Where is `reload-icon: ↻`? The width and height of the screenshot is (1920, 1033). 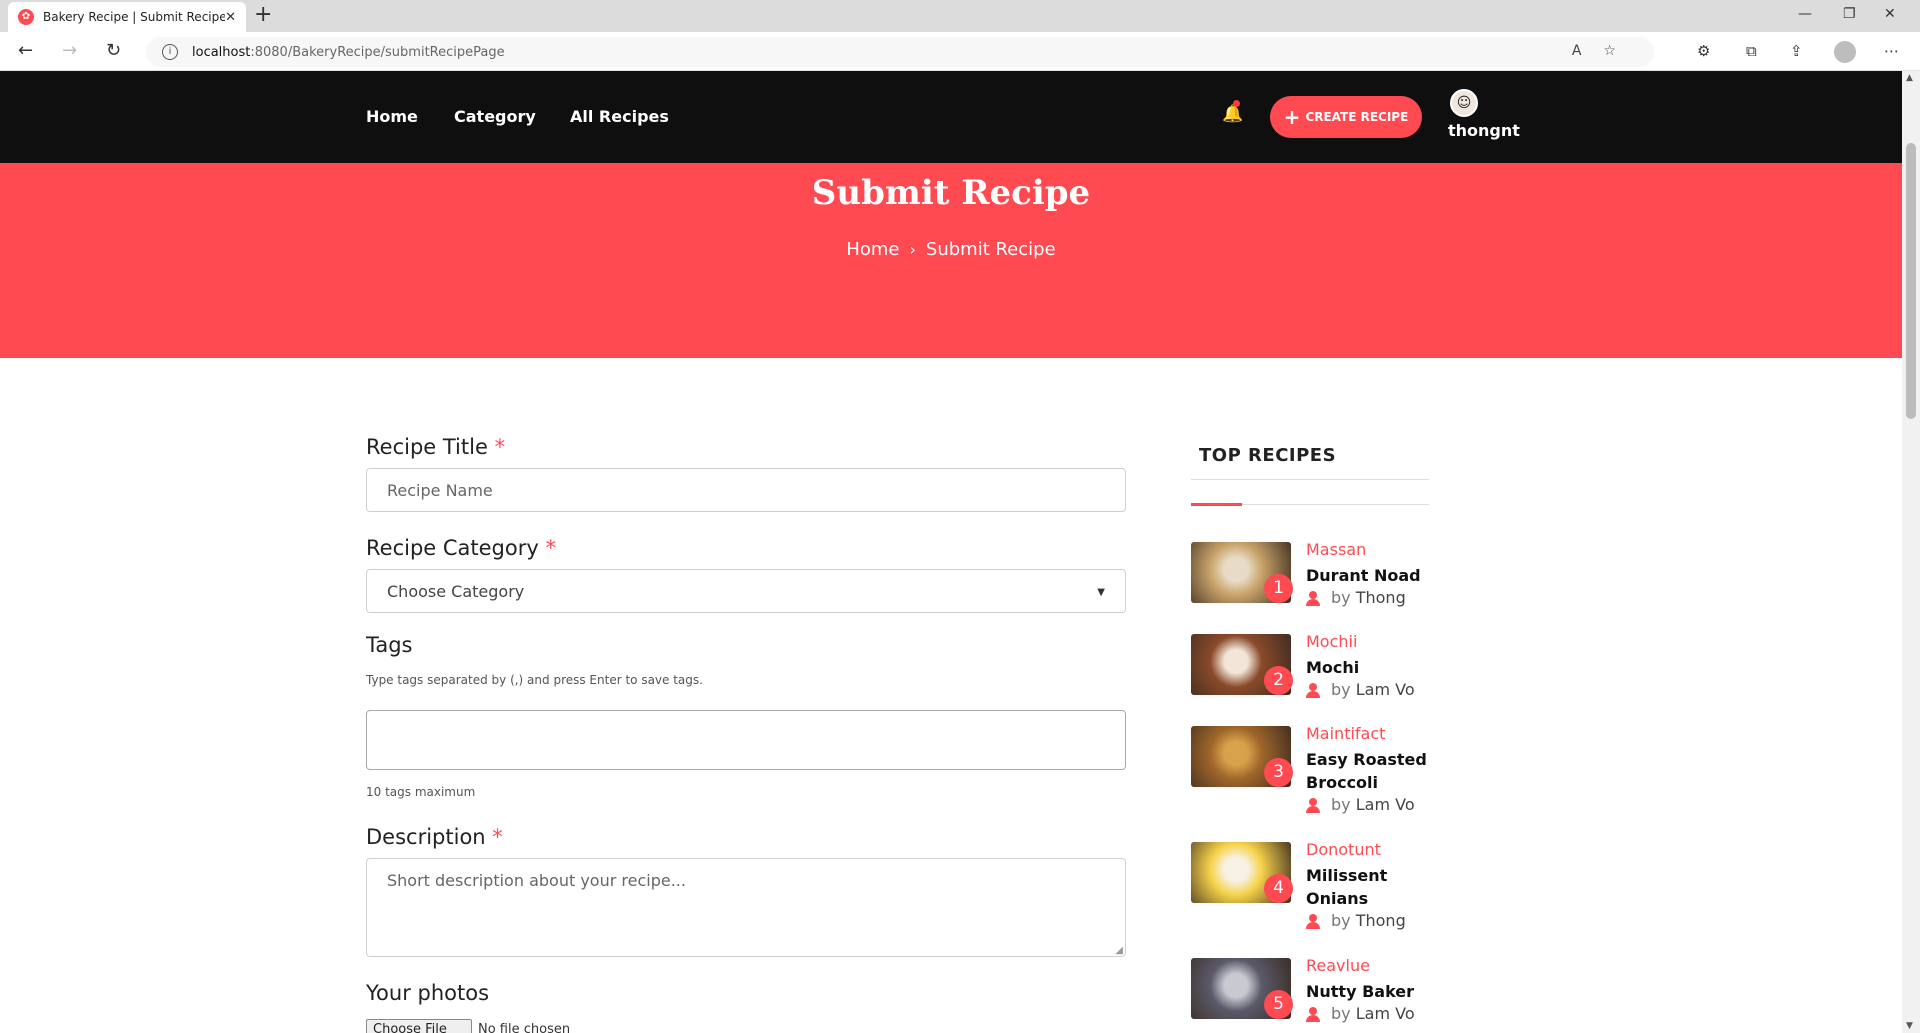 reload-icon: ↻ is located at coordinates (113, 51).